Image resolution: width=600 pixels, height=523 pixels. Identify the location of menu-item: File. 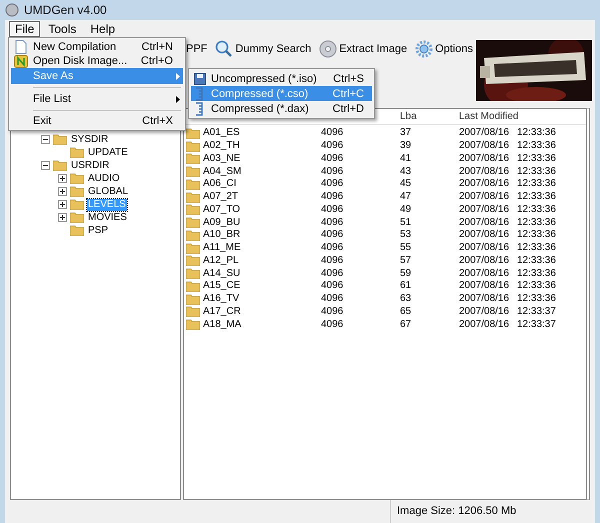
(24, 28).